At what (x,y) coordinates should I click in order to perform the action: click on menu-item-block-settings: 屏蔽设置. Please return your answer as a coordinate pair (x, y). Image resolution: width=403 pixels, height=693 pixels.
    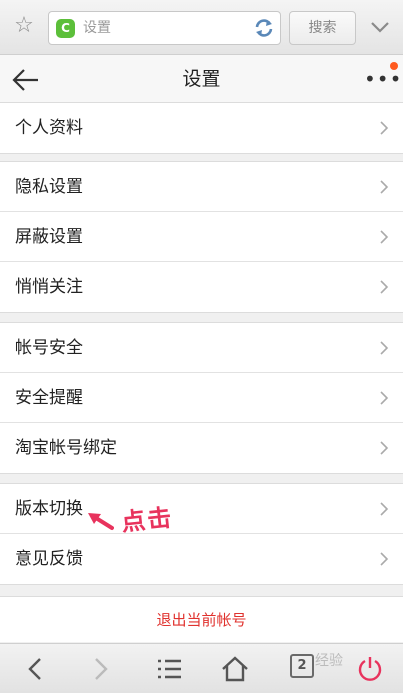
    Looking at the image, I should click on (201, 237).